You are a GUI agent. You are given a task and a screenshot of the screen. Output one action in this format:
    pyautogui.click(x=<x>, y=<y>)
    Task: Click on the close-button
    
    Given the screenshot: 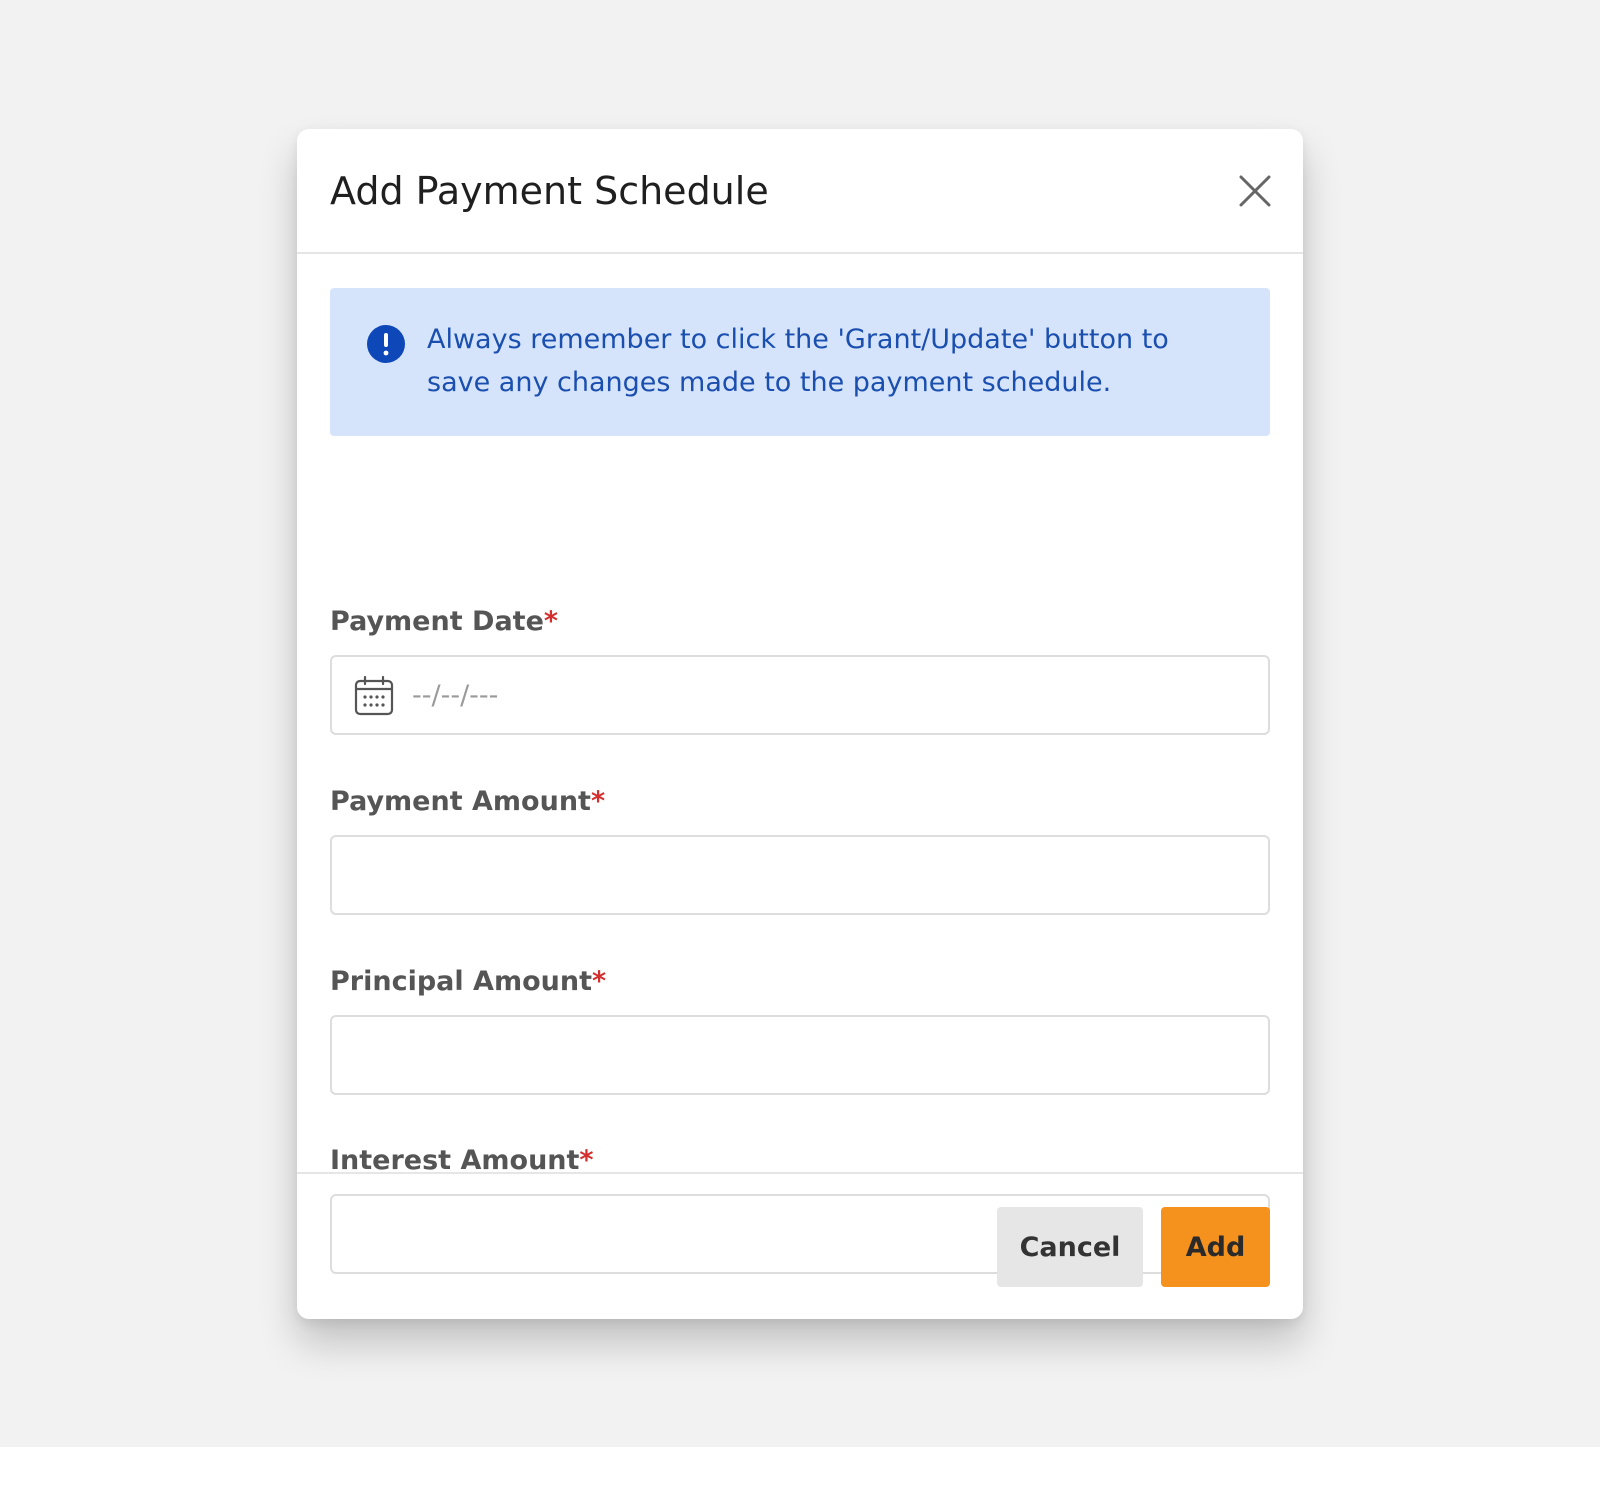 What is the action you would take?
    pyautogui.click(x=1255, y=191)
    